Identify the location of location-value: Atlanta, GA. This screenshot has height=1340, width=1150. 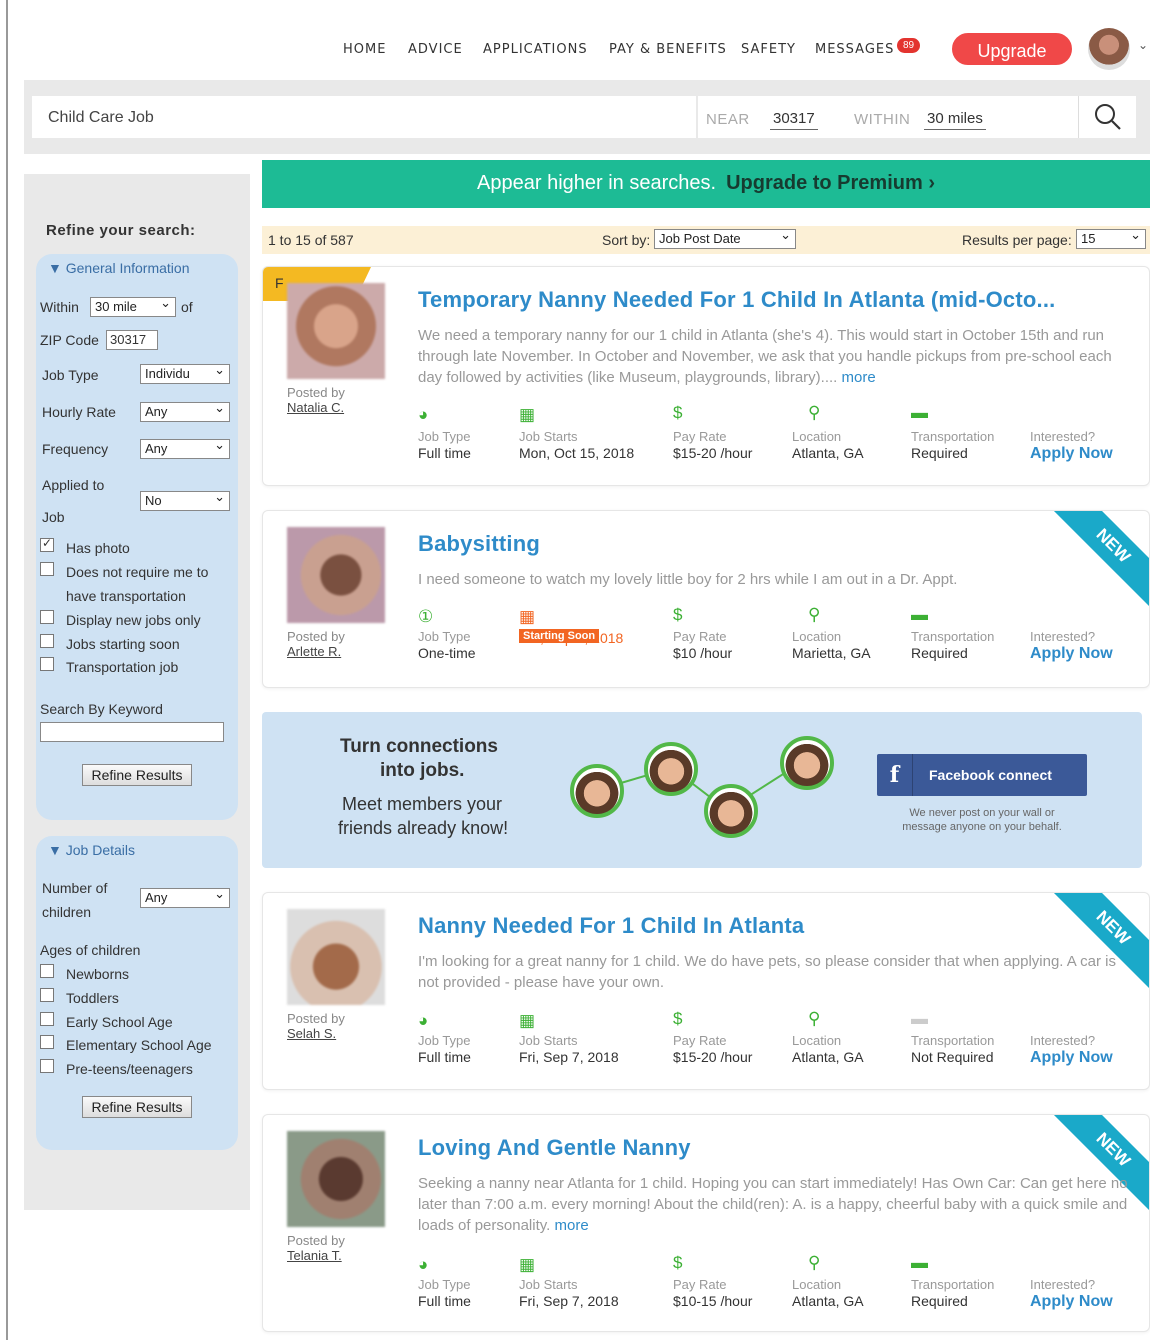
(828, 1301).